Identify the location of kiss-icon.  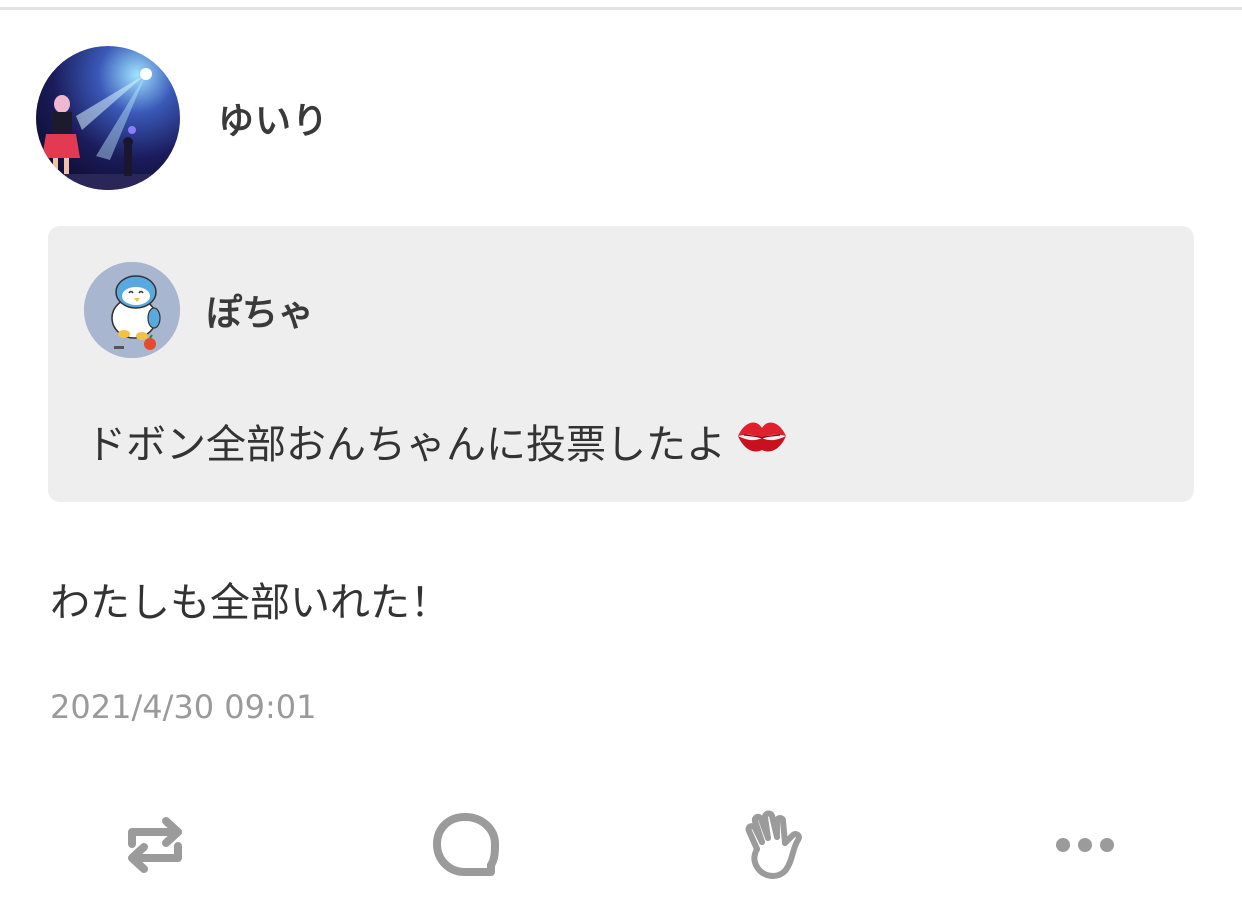
(762, 441).